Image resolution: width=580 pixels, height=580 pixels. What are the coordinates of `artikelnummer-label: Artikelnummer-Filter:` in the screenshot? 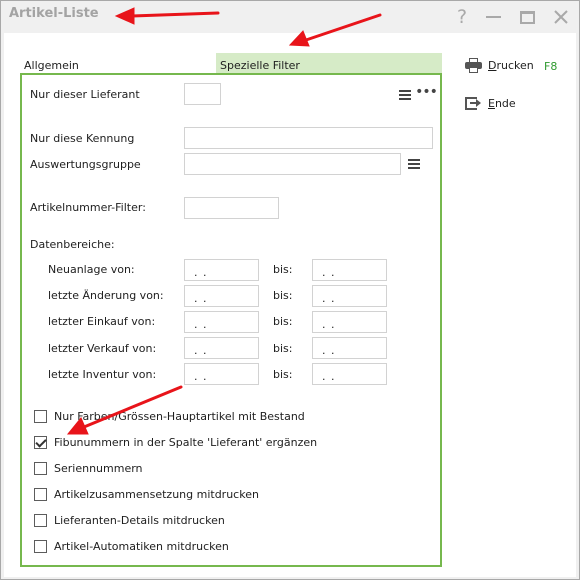 It's located at (88, 207).